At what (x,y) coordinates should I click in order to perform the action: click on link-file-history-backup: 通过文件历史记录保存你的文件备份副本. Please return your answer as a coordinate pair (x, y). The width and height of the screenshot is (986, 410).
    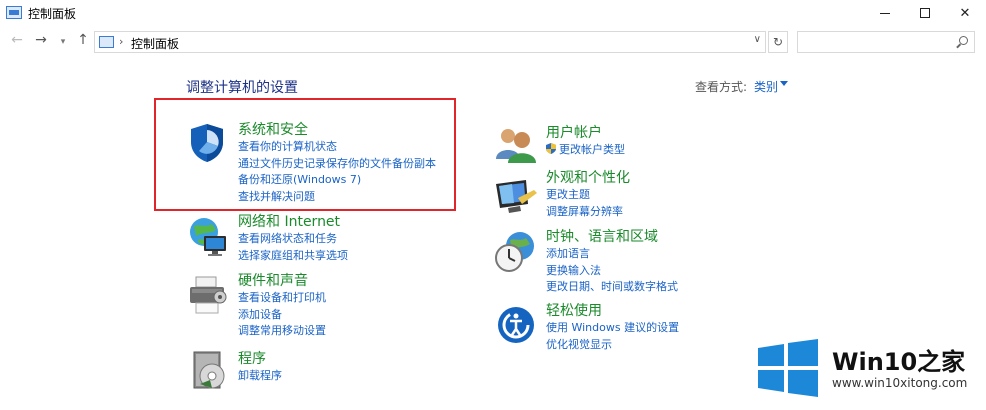
    Looking at the image, I should click on (337, 164).